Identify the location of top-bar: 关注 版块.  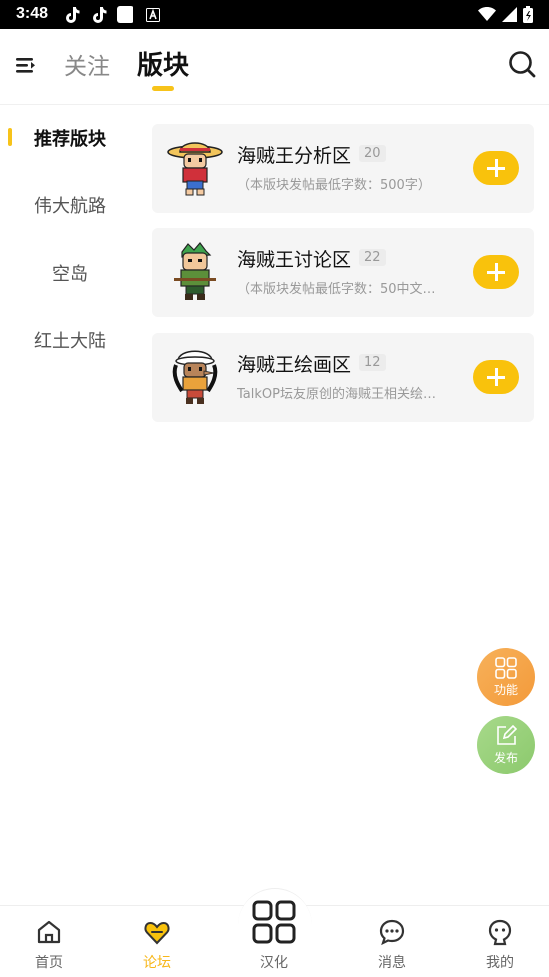
(274, 67).